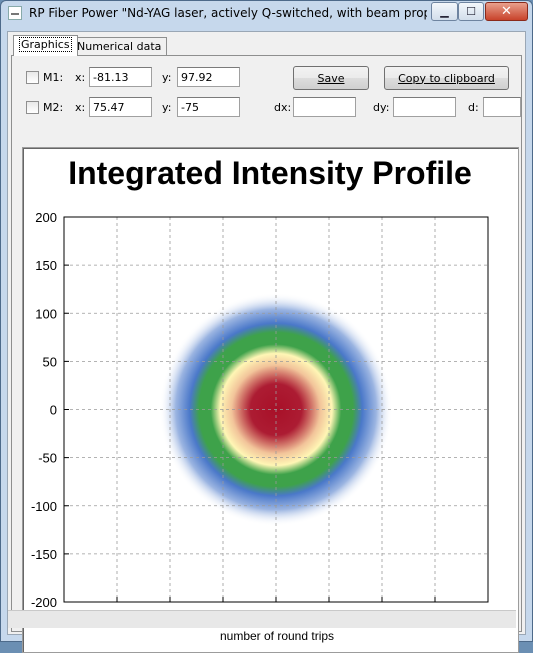  I want to click on tab-graphics-label: Graphics, so click(45, 44).